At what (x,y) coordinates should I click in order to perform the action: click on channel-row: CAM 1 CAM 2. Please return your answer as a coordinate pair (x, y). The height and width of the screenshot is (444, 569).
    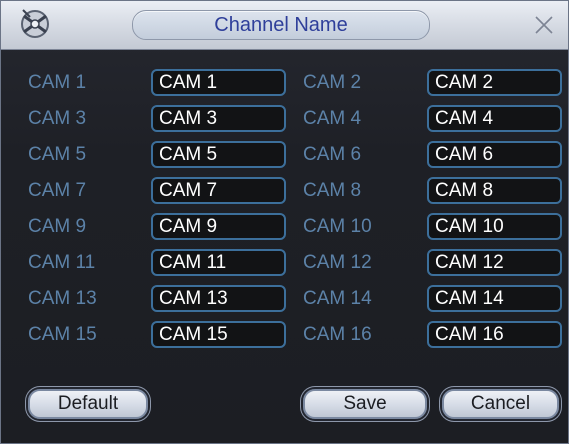
    Looking at the image, I should click on (284, 82).